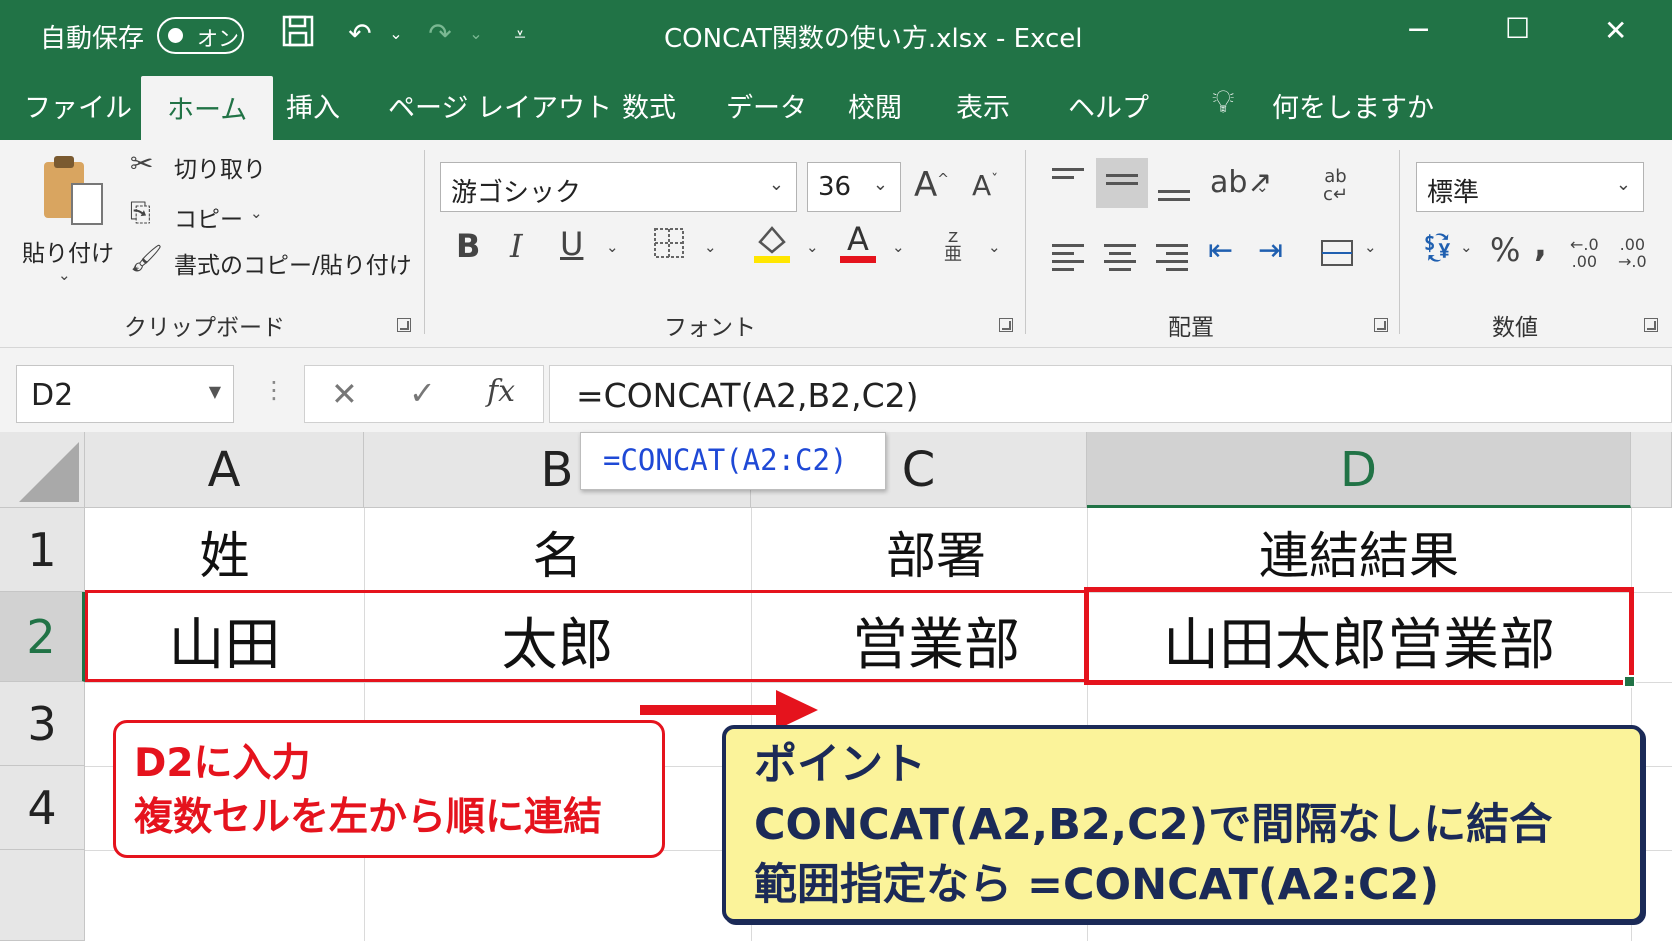  What do you see at coordinates (500, 105) in the screenshot?
I see `tab-page-layout: ページ レイアウト` at bounding box center [500, 105].